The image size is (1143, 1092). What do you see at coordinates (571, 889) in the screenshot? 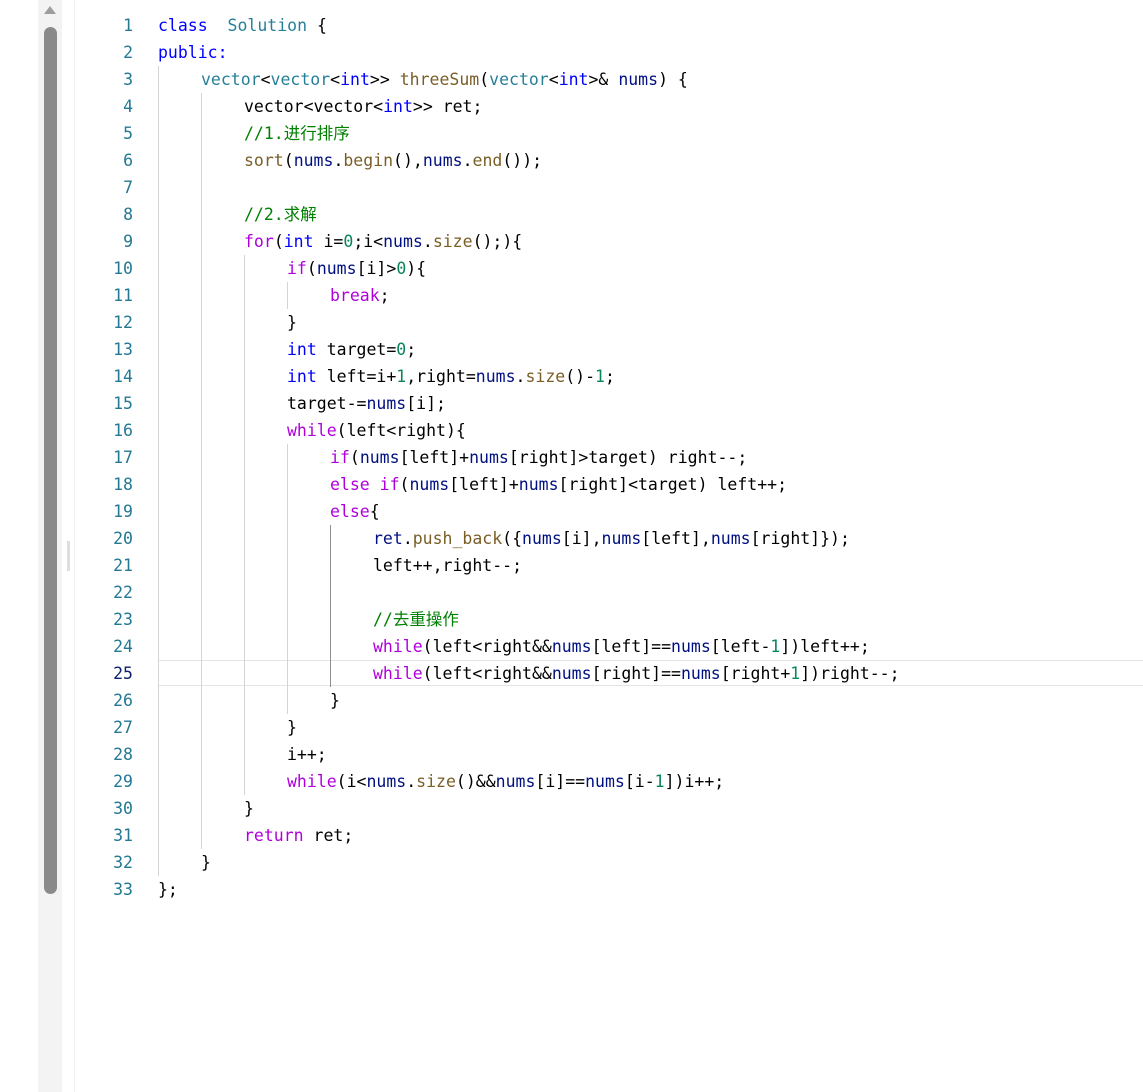
I see `code-line: 33};` at bounding box center [571, 889].